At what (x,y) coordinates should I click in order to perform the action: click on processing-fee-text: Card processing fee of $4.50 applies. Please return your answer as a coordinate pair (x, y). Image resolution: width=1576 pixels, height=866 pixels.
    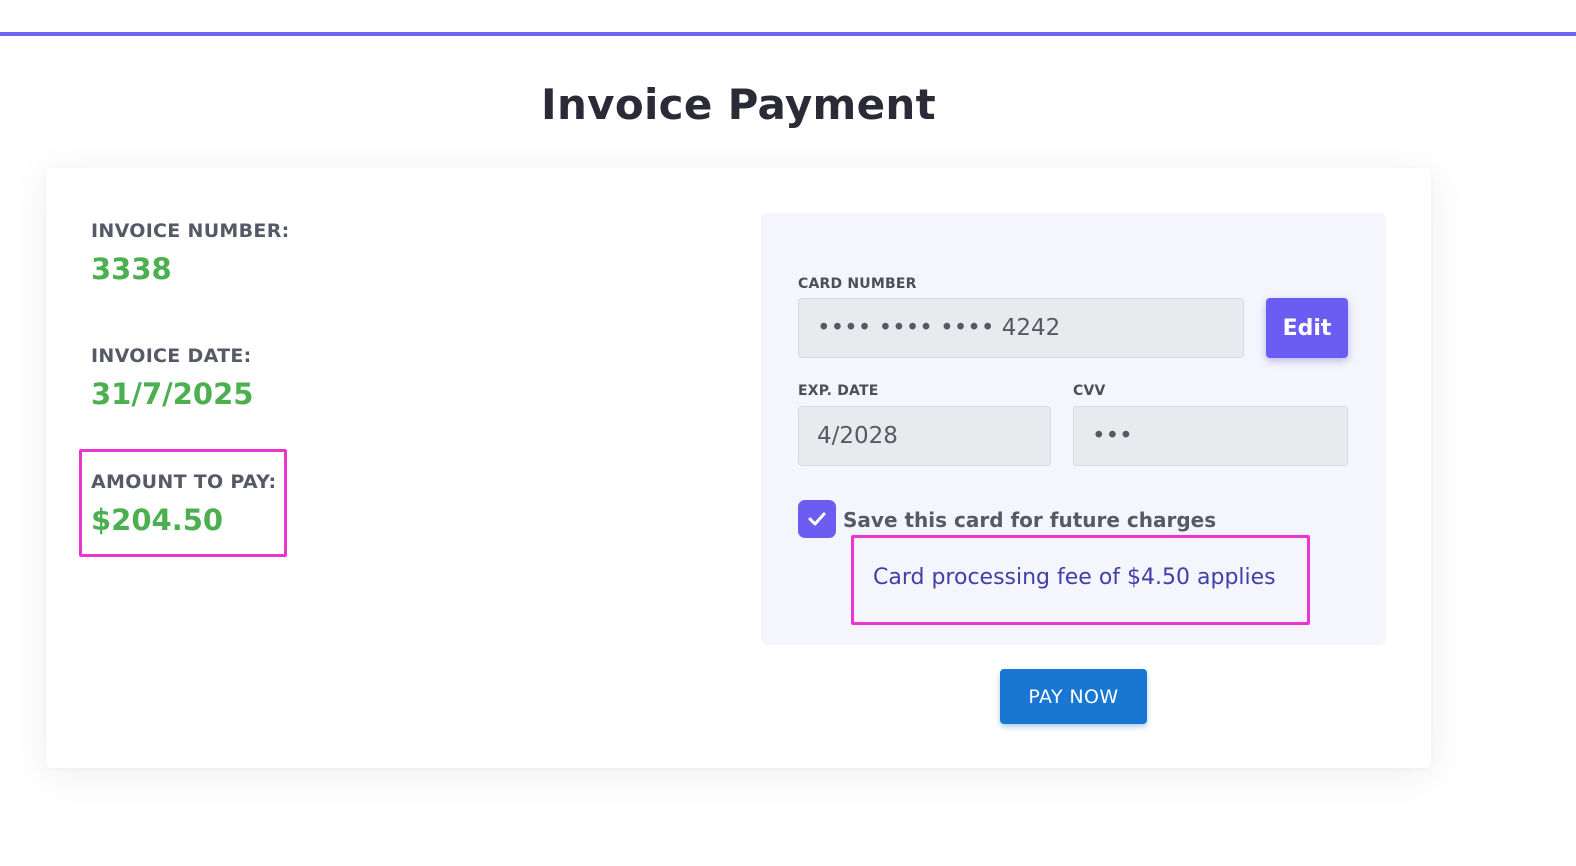
    Looking at the image, I should click on (1074, 577).